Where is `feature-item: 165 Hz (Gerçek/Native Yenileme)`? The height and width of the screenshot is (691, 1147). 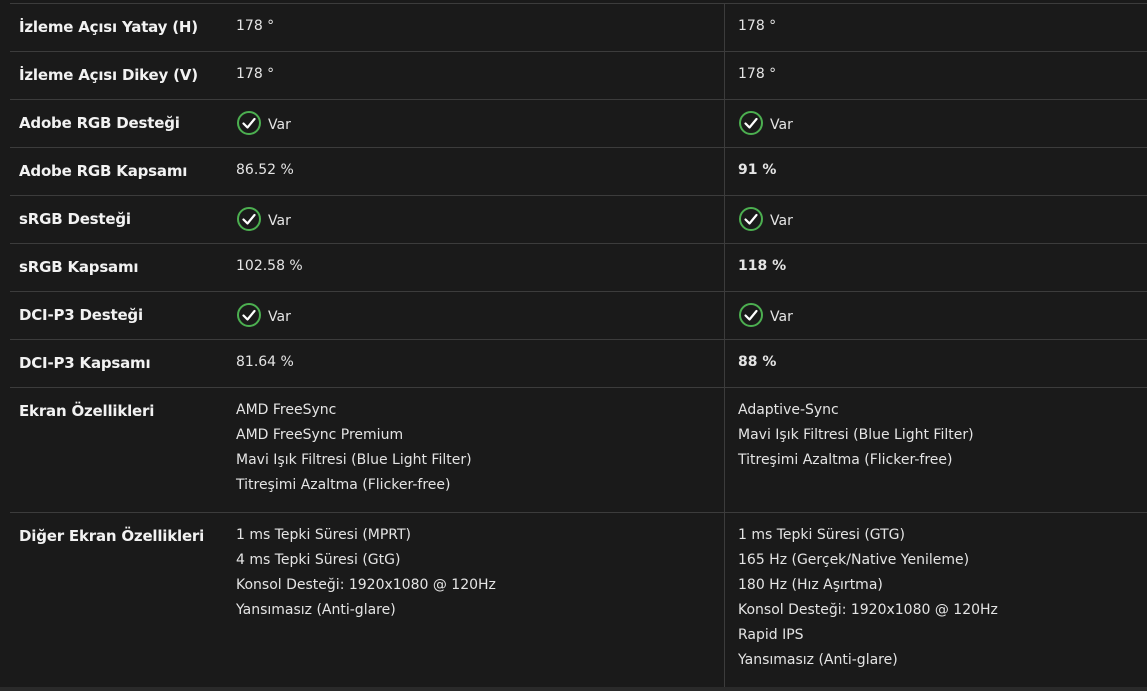
feature-item: 165 Hz (Gerçek/Native Yenileme) is located at coordinates (854, 560).